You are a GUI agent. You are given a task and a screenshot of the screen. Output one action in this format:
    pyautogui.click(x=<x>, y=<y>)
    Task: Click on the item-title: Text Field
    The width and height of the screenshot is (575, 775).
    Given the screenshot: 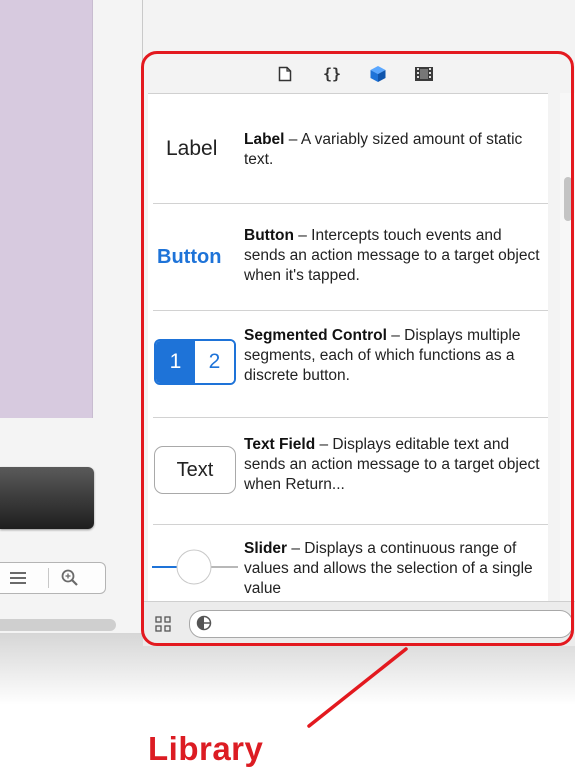 What is the action you would take?
    pyautogui.click(x=280, y=444)
    